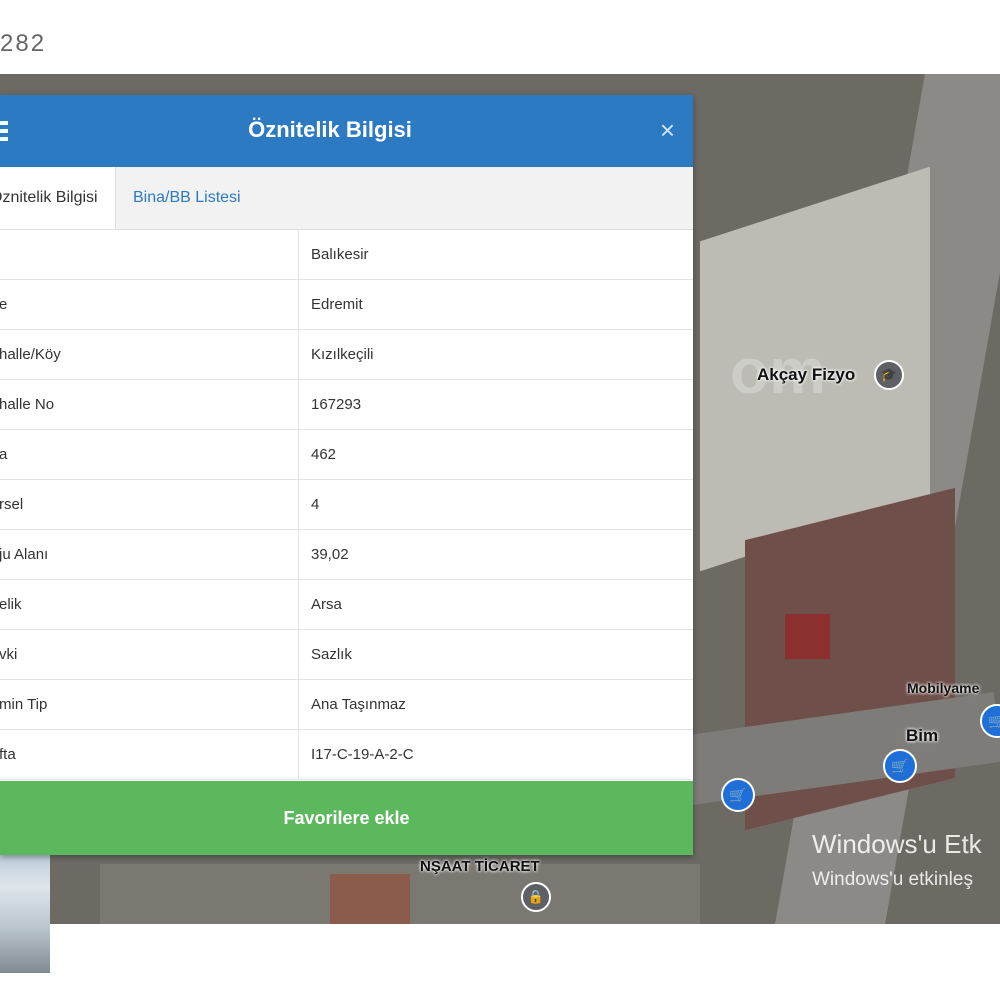 The image size is (1000, 1000). I want to click on table-row: eEdremit, so click(346, 304).